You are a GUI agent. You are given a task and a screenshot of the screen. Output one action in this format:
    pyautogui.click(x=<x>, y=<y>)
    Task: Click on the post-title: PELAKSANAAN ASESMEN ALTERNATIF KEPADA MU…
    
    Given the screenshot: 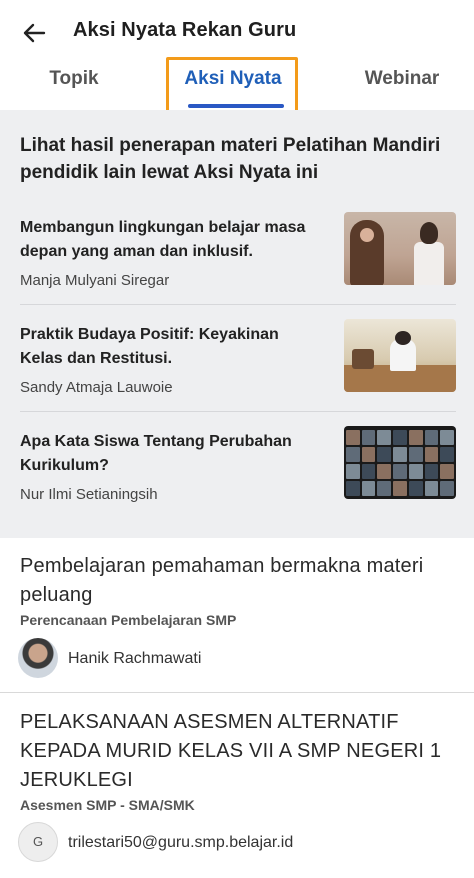 What is the action you would take?
    pyautogui.click(x=231, y=751)
    